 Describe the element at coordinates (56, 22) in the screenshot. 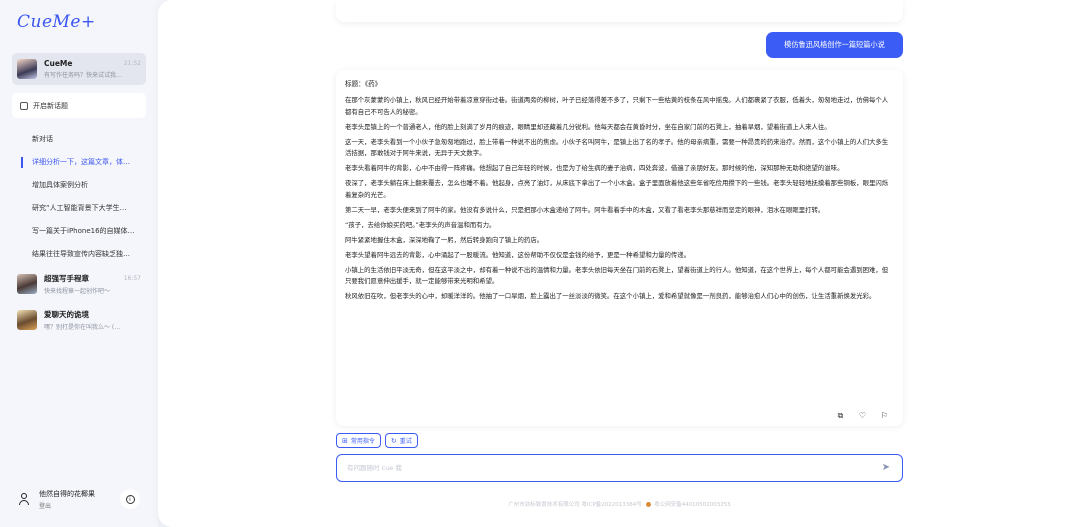

I see `app-logo: CueMe+` at that location.